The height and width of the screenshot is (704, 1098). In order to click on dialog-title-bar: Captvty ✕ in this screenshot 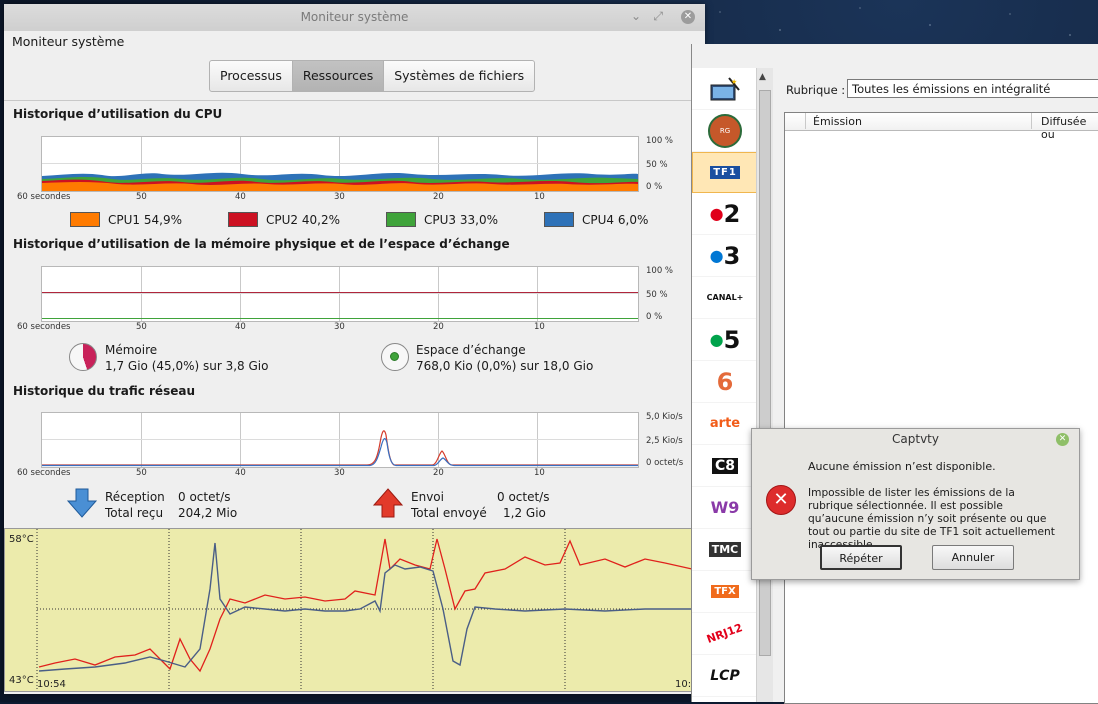, I will do `click(915, 439)`.